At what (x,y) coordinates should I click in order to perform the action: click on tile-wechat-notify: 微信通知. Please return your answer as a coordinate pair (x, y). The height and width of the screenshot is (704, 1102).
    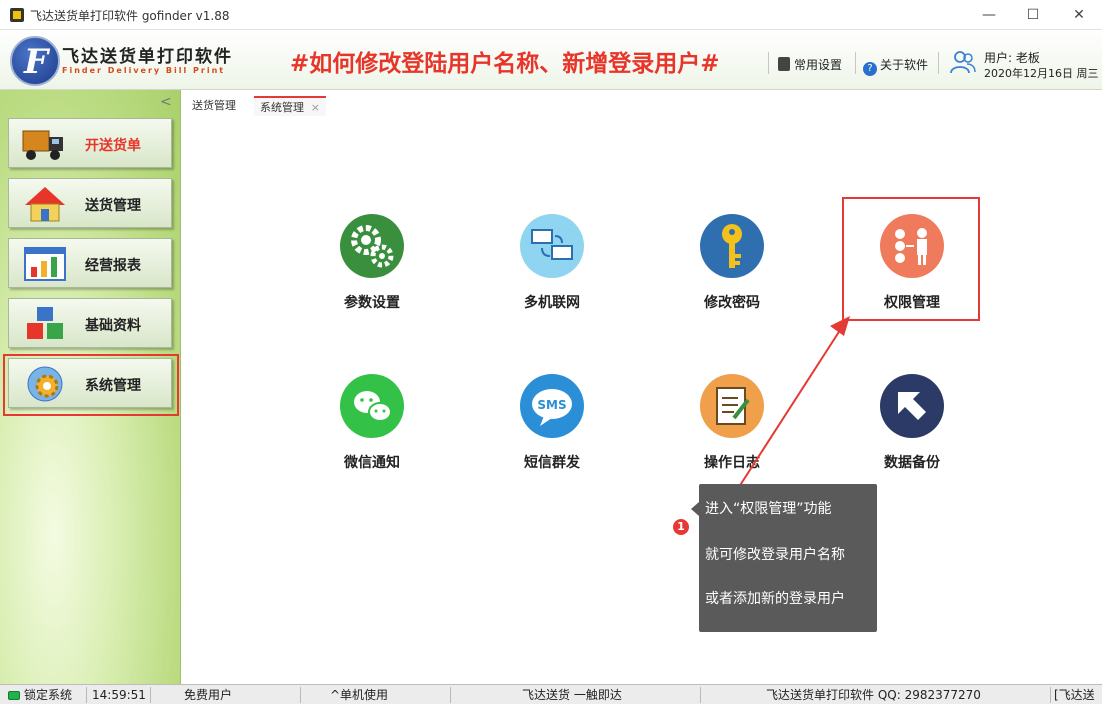
    Looking at the image, I should click on (372, 429).